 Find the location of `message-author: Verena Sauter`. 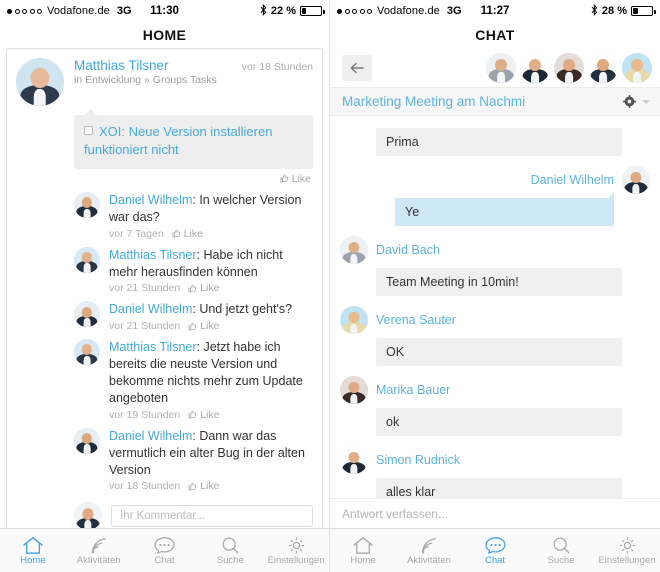

message-author: Verena Sauter is located at coordinates (416, 320).